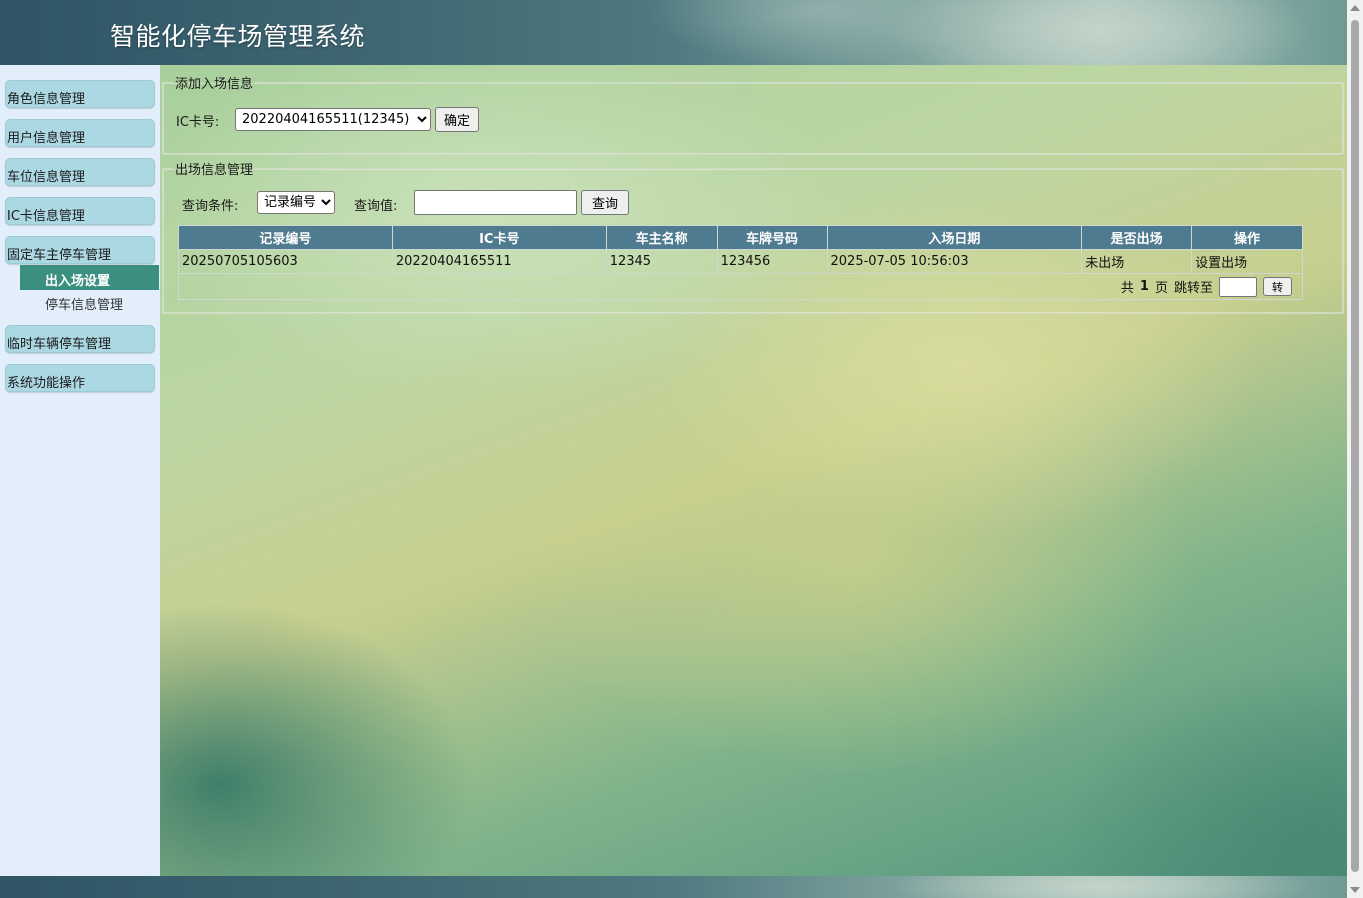  I want to click on sidebar-item-fixed-owner-parking: 固定车主停车管理, so click(80, 250).